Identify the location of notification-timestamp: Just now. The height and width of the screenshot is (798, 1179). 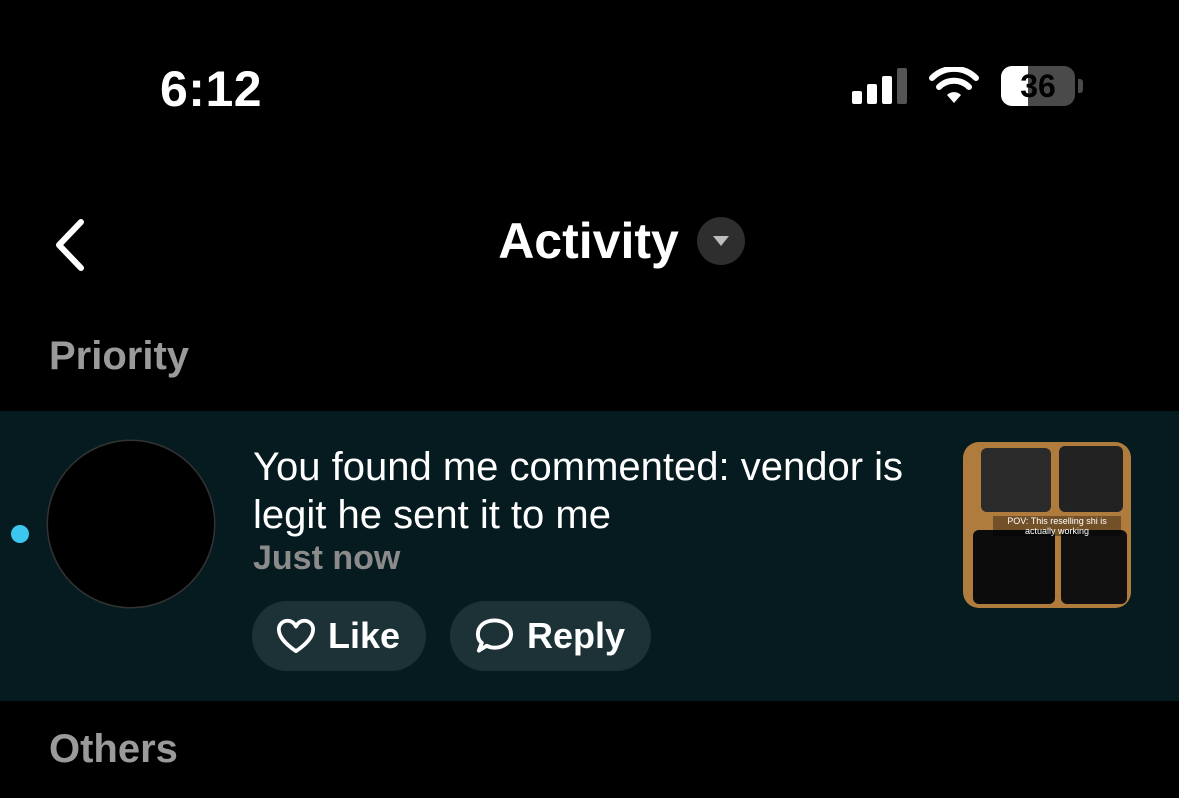
(327, 558).